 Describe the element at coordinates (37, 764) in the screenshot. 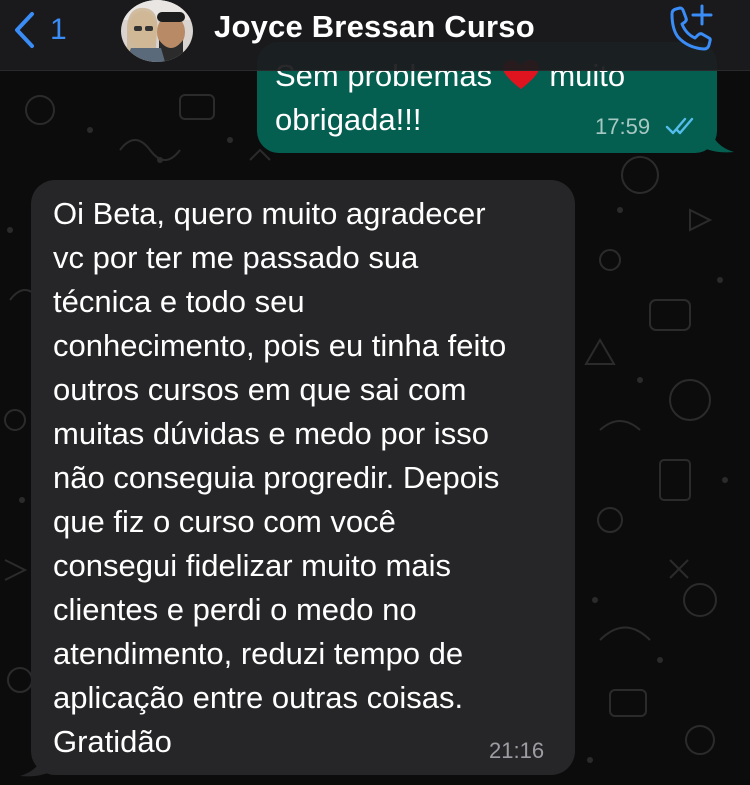

I see `incoming-bubble-tail` at that location.